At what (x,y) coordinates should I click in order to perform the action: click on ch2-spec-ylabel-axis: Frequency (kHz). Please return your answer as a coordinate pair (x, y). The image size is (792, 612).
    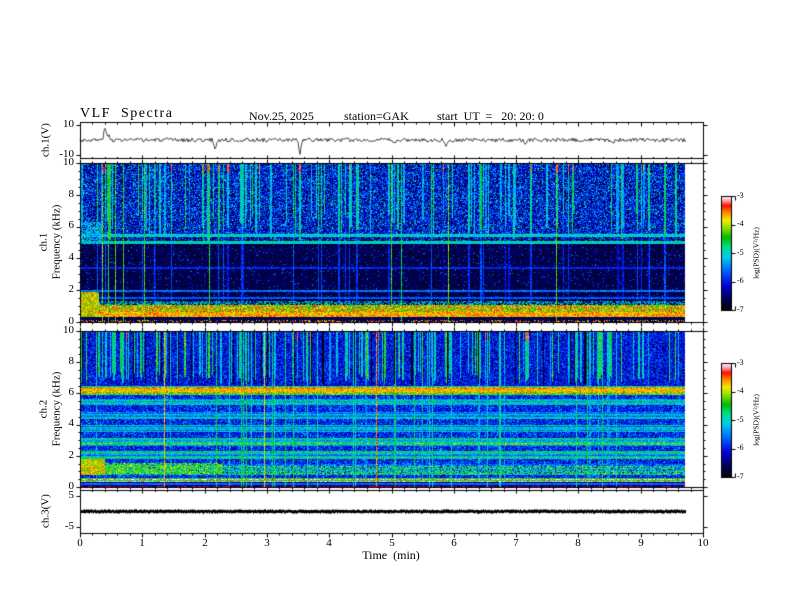
    Looking at the image, I should click on (56, 409).